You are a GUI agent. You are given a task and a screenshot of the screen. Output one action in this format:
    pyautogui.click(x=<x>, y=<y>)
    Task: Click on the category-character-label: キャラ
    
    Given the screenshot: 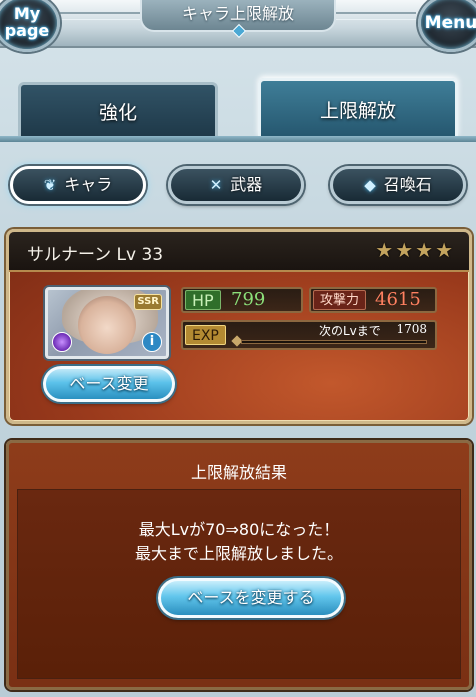 What is the action you would take?
    pyautogui.click(x=88, y=184)
    